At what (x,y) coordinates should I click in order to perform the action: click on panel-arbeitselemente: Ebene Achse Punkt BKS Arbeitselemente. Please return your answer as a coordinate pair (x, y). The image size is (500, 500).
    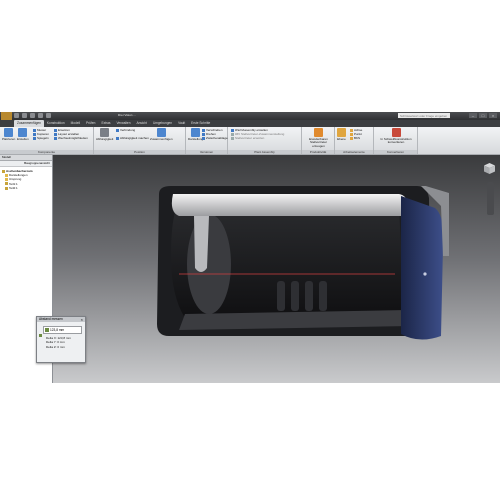
    Looking at the image, I should click on (354, 140).